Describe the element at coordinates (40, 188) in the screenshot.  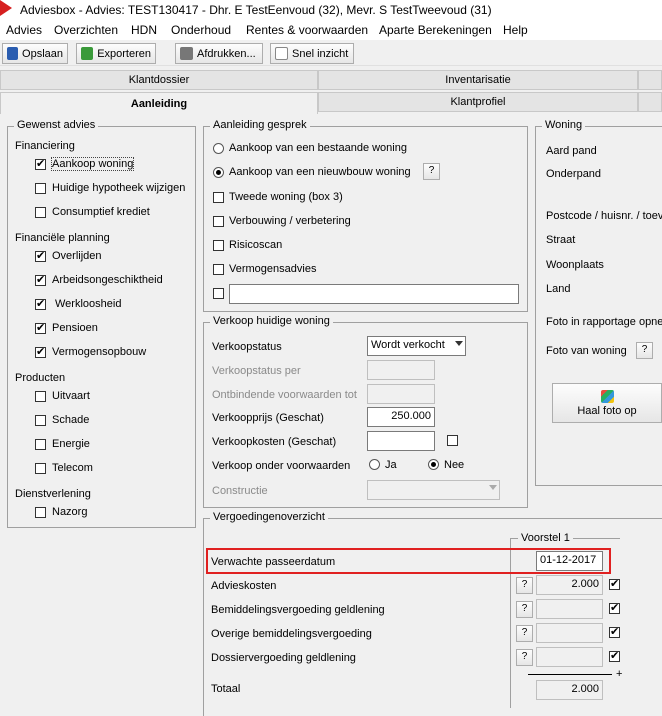
I see `checkbox-huidige-hypotheek` at that location.